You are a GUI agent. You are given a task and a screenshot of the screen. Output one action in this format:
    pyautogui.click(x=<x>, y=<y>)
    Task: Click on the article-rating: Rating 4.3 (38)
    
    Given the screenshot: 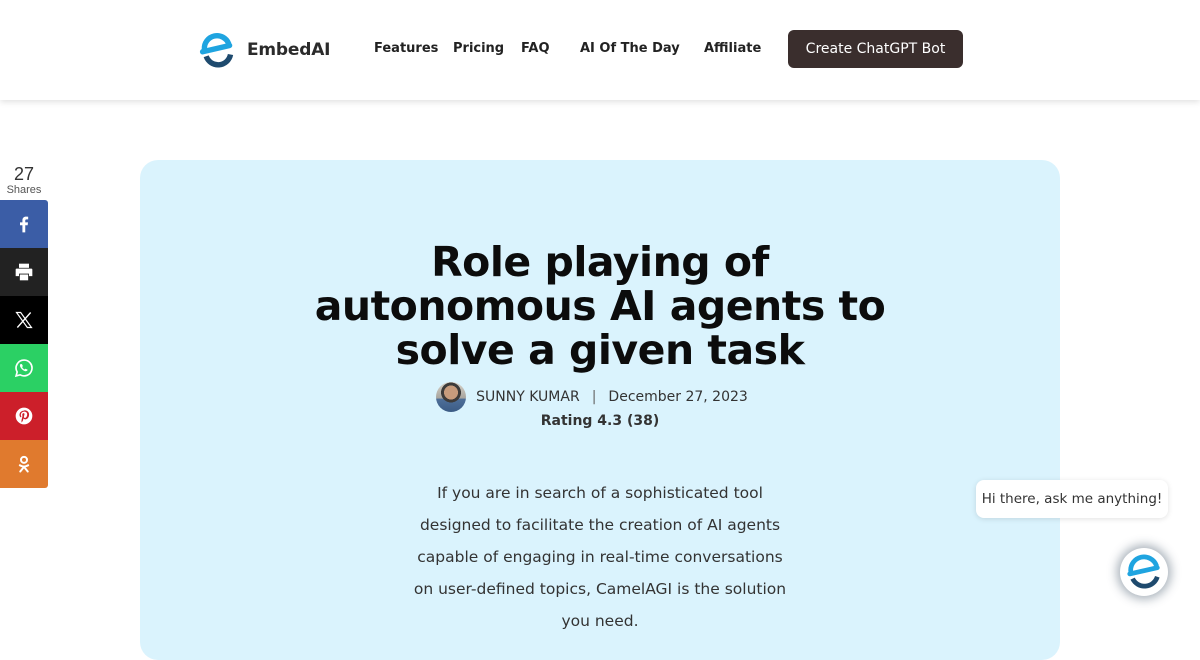 What is the action you would take?
    pyautogui.click(x=600, y=421)
    